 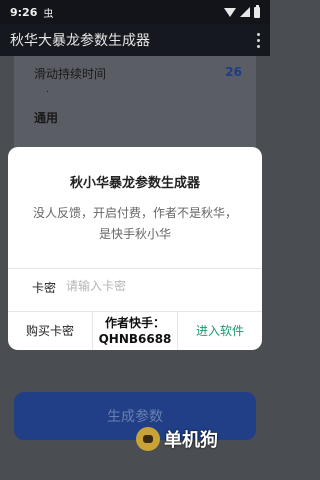 What do you see at coordinates (134, 183) in the screenshot?
I see `dialog-title: 秋小华暴龙参数生成器` at bounding box center [134, 183].